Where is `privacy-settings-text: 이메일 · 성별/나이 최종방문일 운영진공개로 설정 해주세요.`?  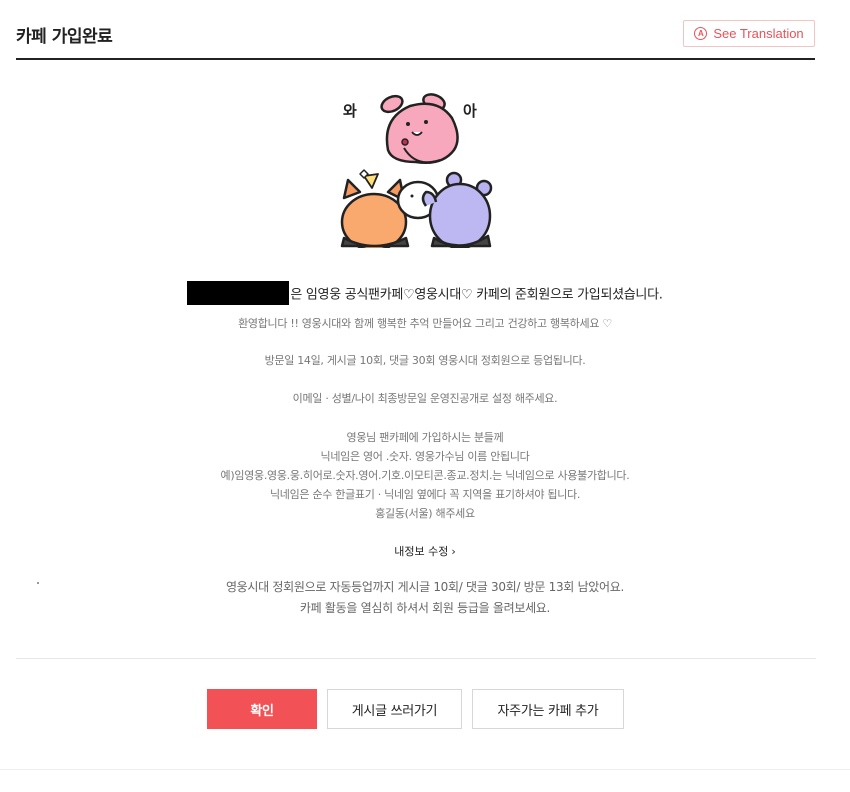
privacy-settings-text: 이메일 · 성별/나이 최종방문일 운영진공개로 설정 해주세요. is located at coordinates (425, 398).